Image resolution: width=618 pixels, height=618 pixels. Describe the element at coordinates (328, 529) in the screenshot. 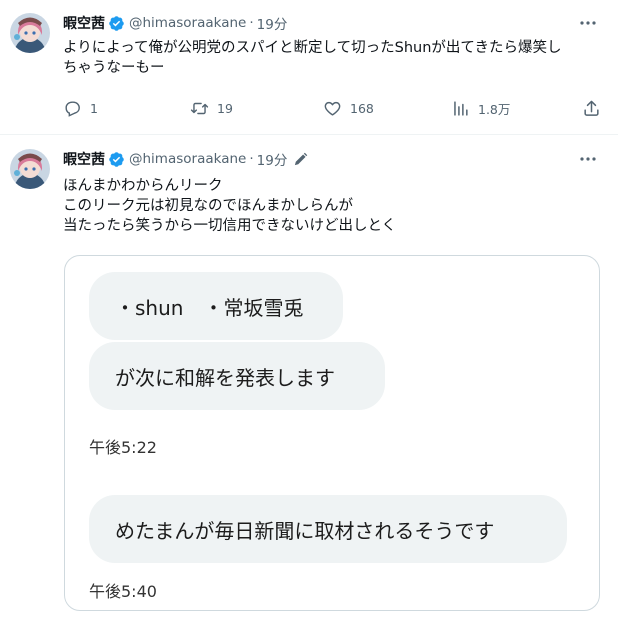

I see `chat-bubble: めたまんが毎日新聞に取材されるそうです` at that location.